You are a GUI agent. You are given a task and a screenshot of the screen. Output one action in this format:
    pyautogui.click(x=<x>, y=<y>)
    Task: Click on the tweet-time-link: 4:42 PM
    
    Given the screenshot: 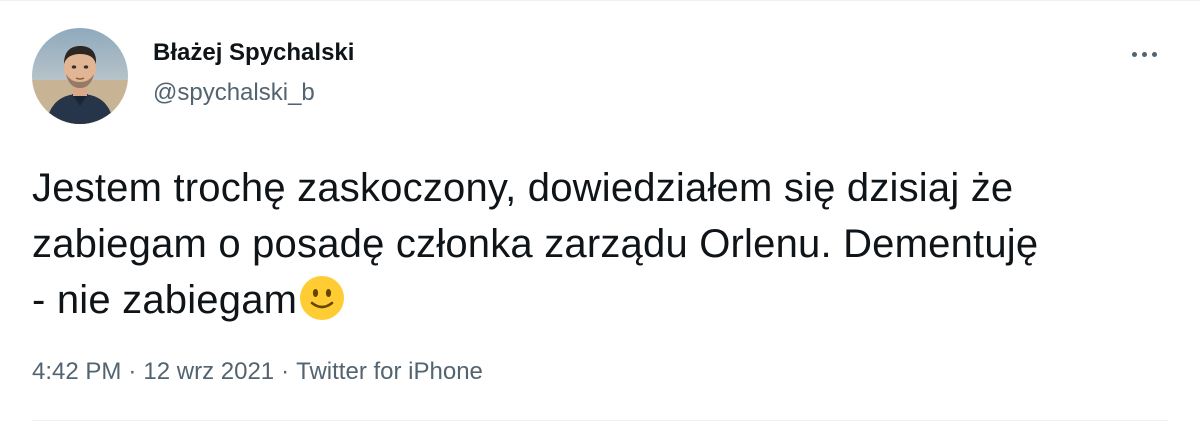 What is the action you would take?
    pyautogui.click(x=76, y=371)
    